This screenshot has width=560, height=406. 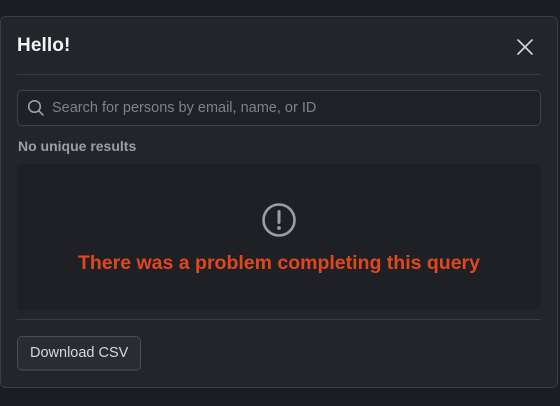 I want to click on exclamation-circle-icon, so click(x=279, y=220).